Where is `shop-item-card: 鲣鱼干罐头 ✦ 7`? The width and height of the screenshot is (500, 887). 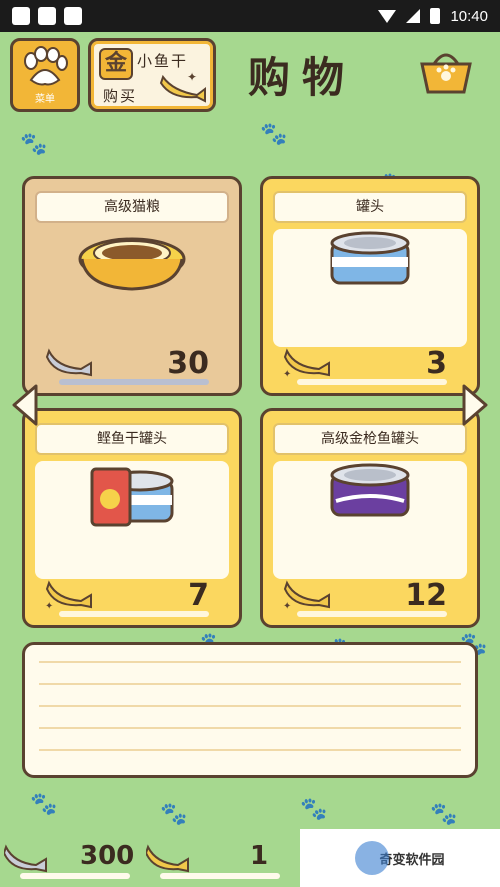 shop-item-card: 鲣鱼干罐头 ✦ 7 is located at coordinates (132, 518).